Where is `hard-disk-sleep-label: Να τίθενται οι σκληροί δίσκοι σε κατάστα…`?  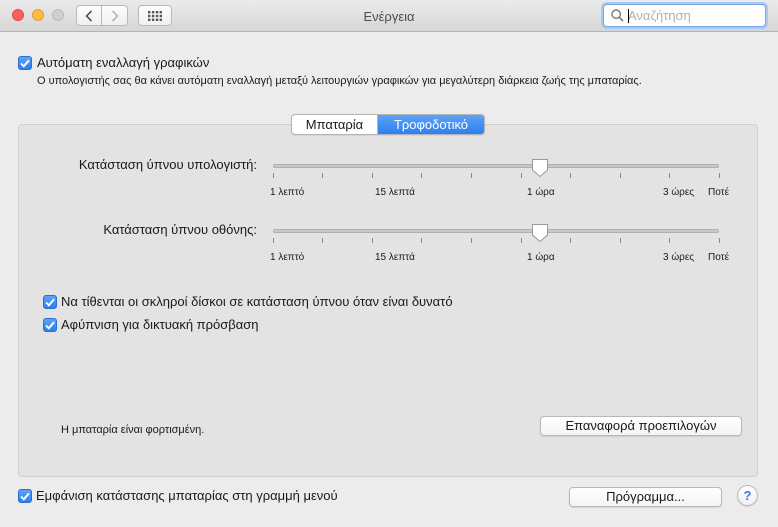
hard-disk-sleep-label: Να τίθενται οι σκληροί δίσκοι σε κατάστα… is located at coordinates (257, 301).